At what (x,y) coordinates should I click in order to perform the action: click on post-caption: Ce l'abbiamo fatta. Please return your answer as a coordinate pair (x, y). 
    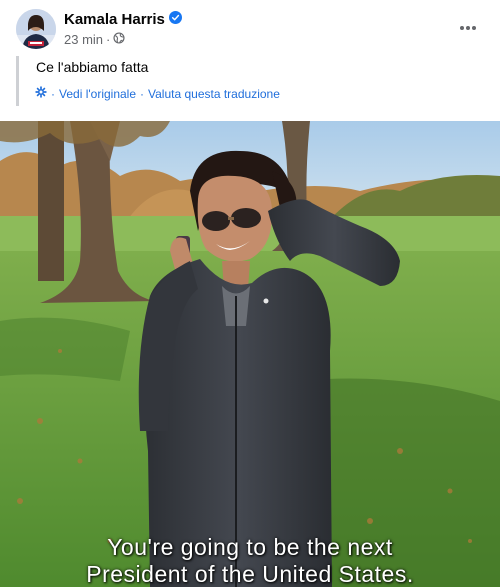
    Looking at the image, I should click on (92, 67).